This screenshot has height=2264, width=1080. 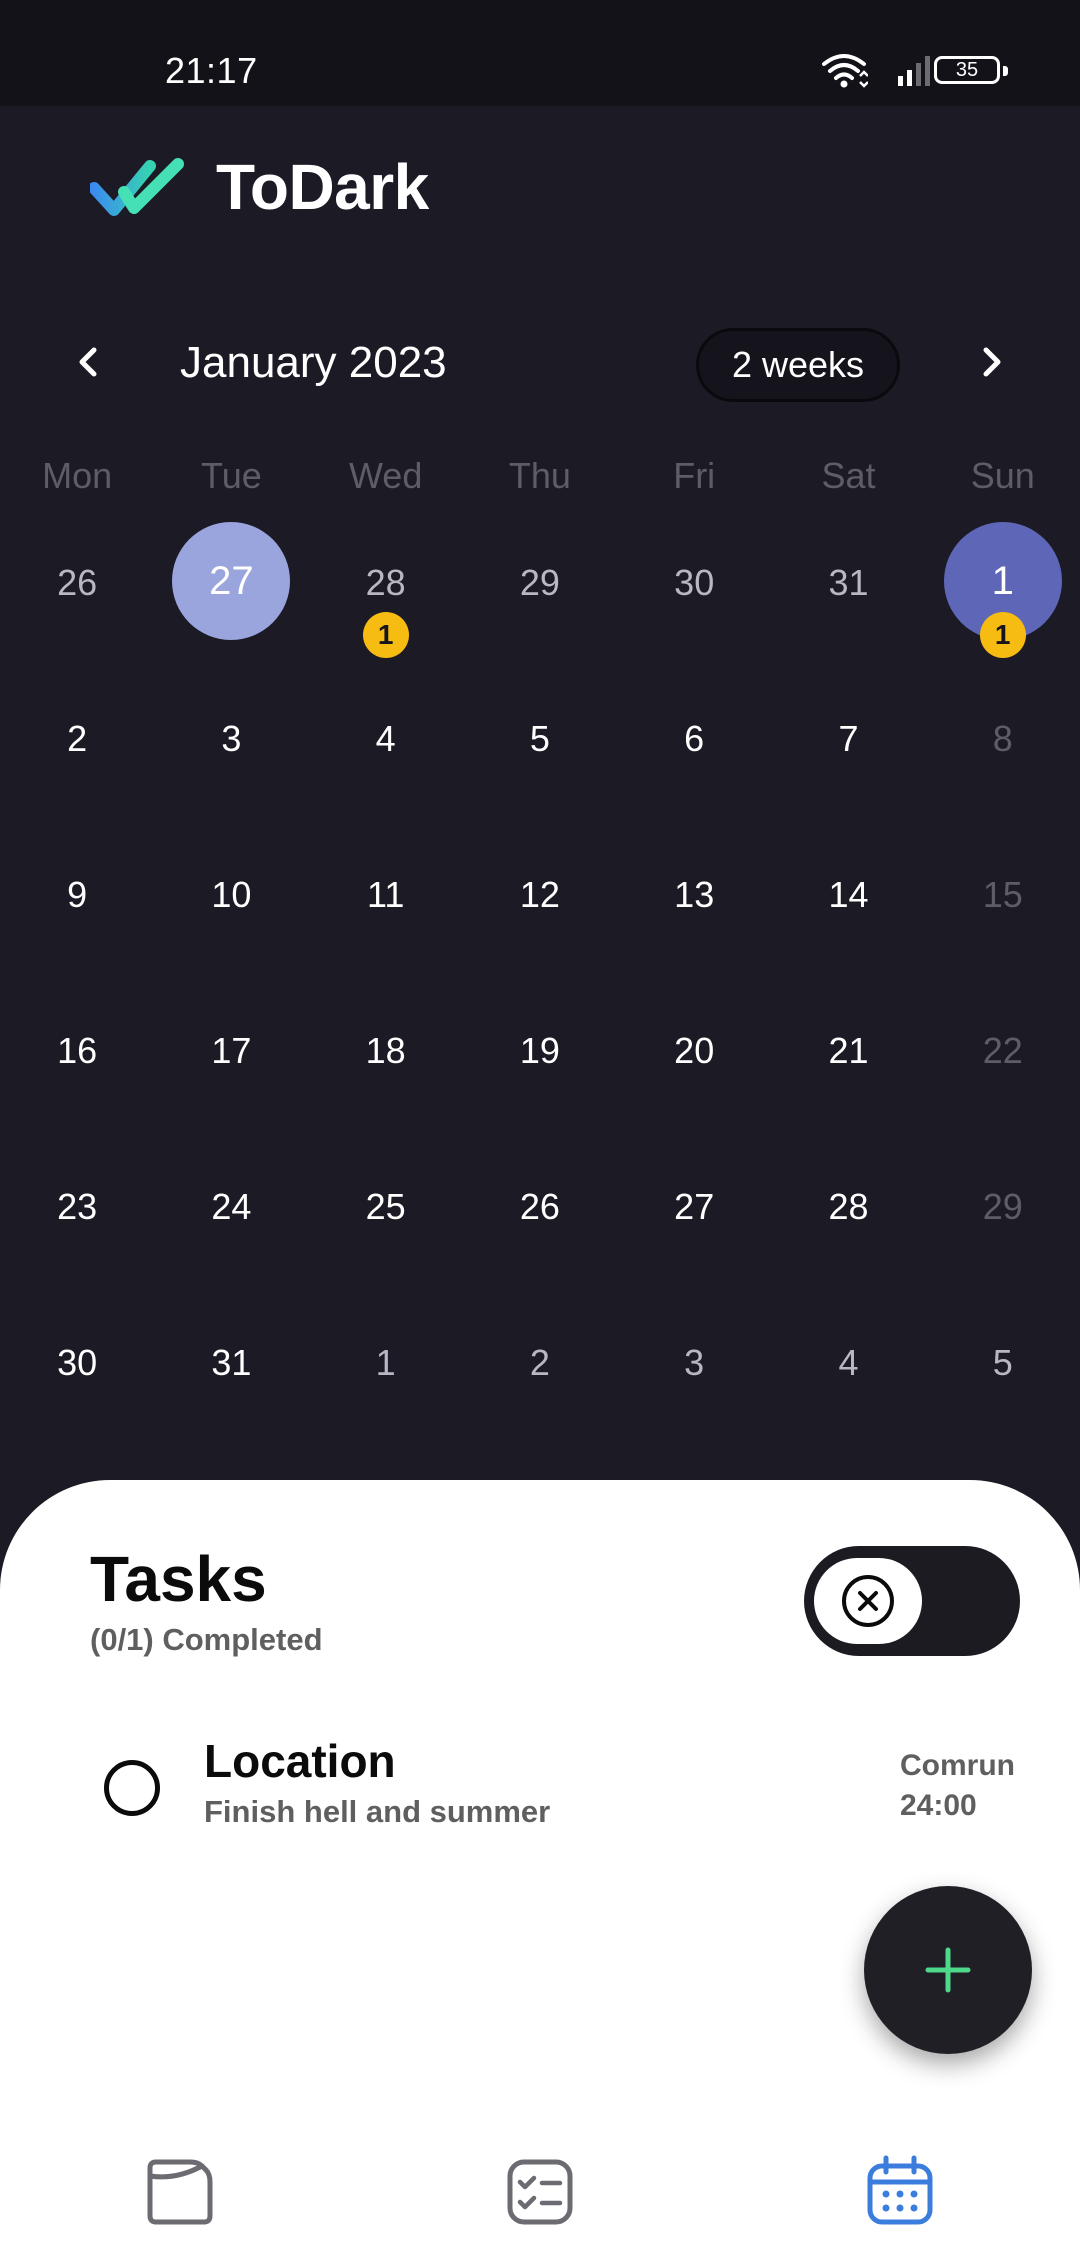 I want to click on toggle-knob, so click(x=868, y=1601).